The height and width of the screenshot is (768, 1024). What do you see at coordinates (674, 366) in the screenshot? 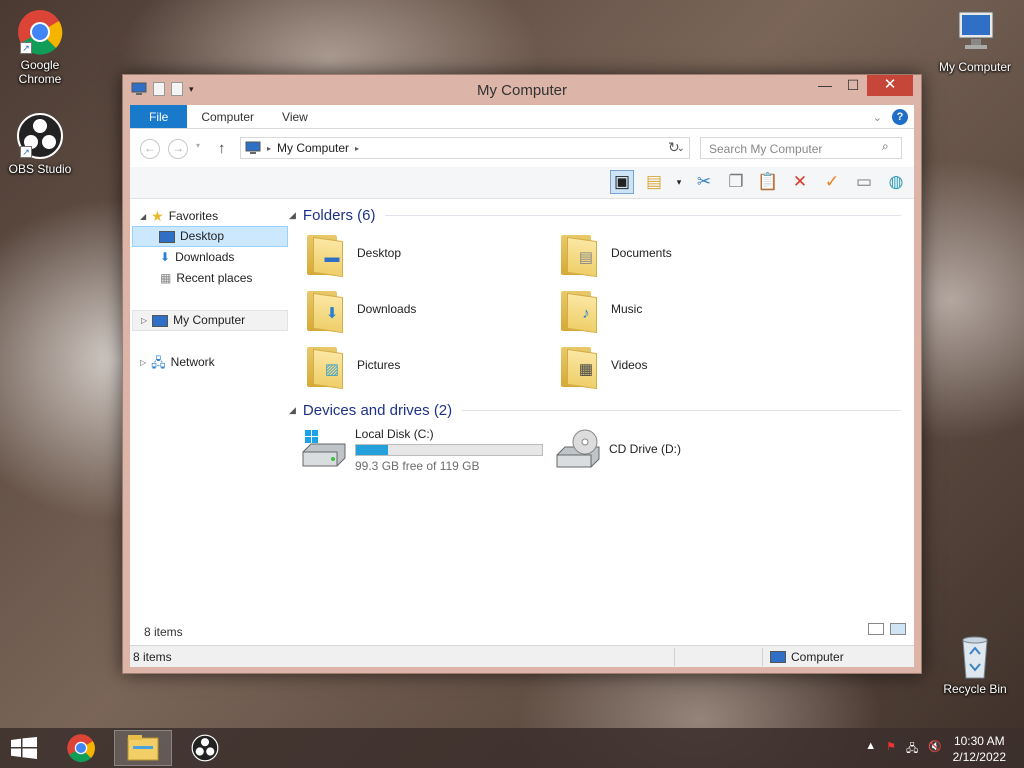
I see `folder-videos: ▦ Videos` at bounding box center [674, 366].